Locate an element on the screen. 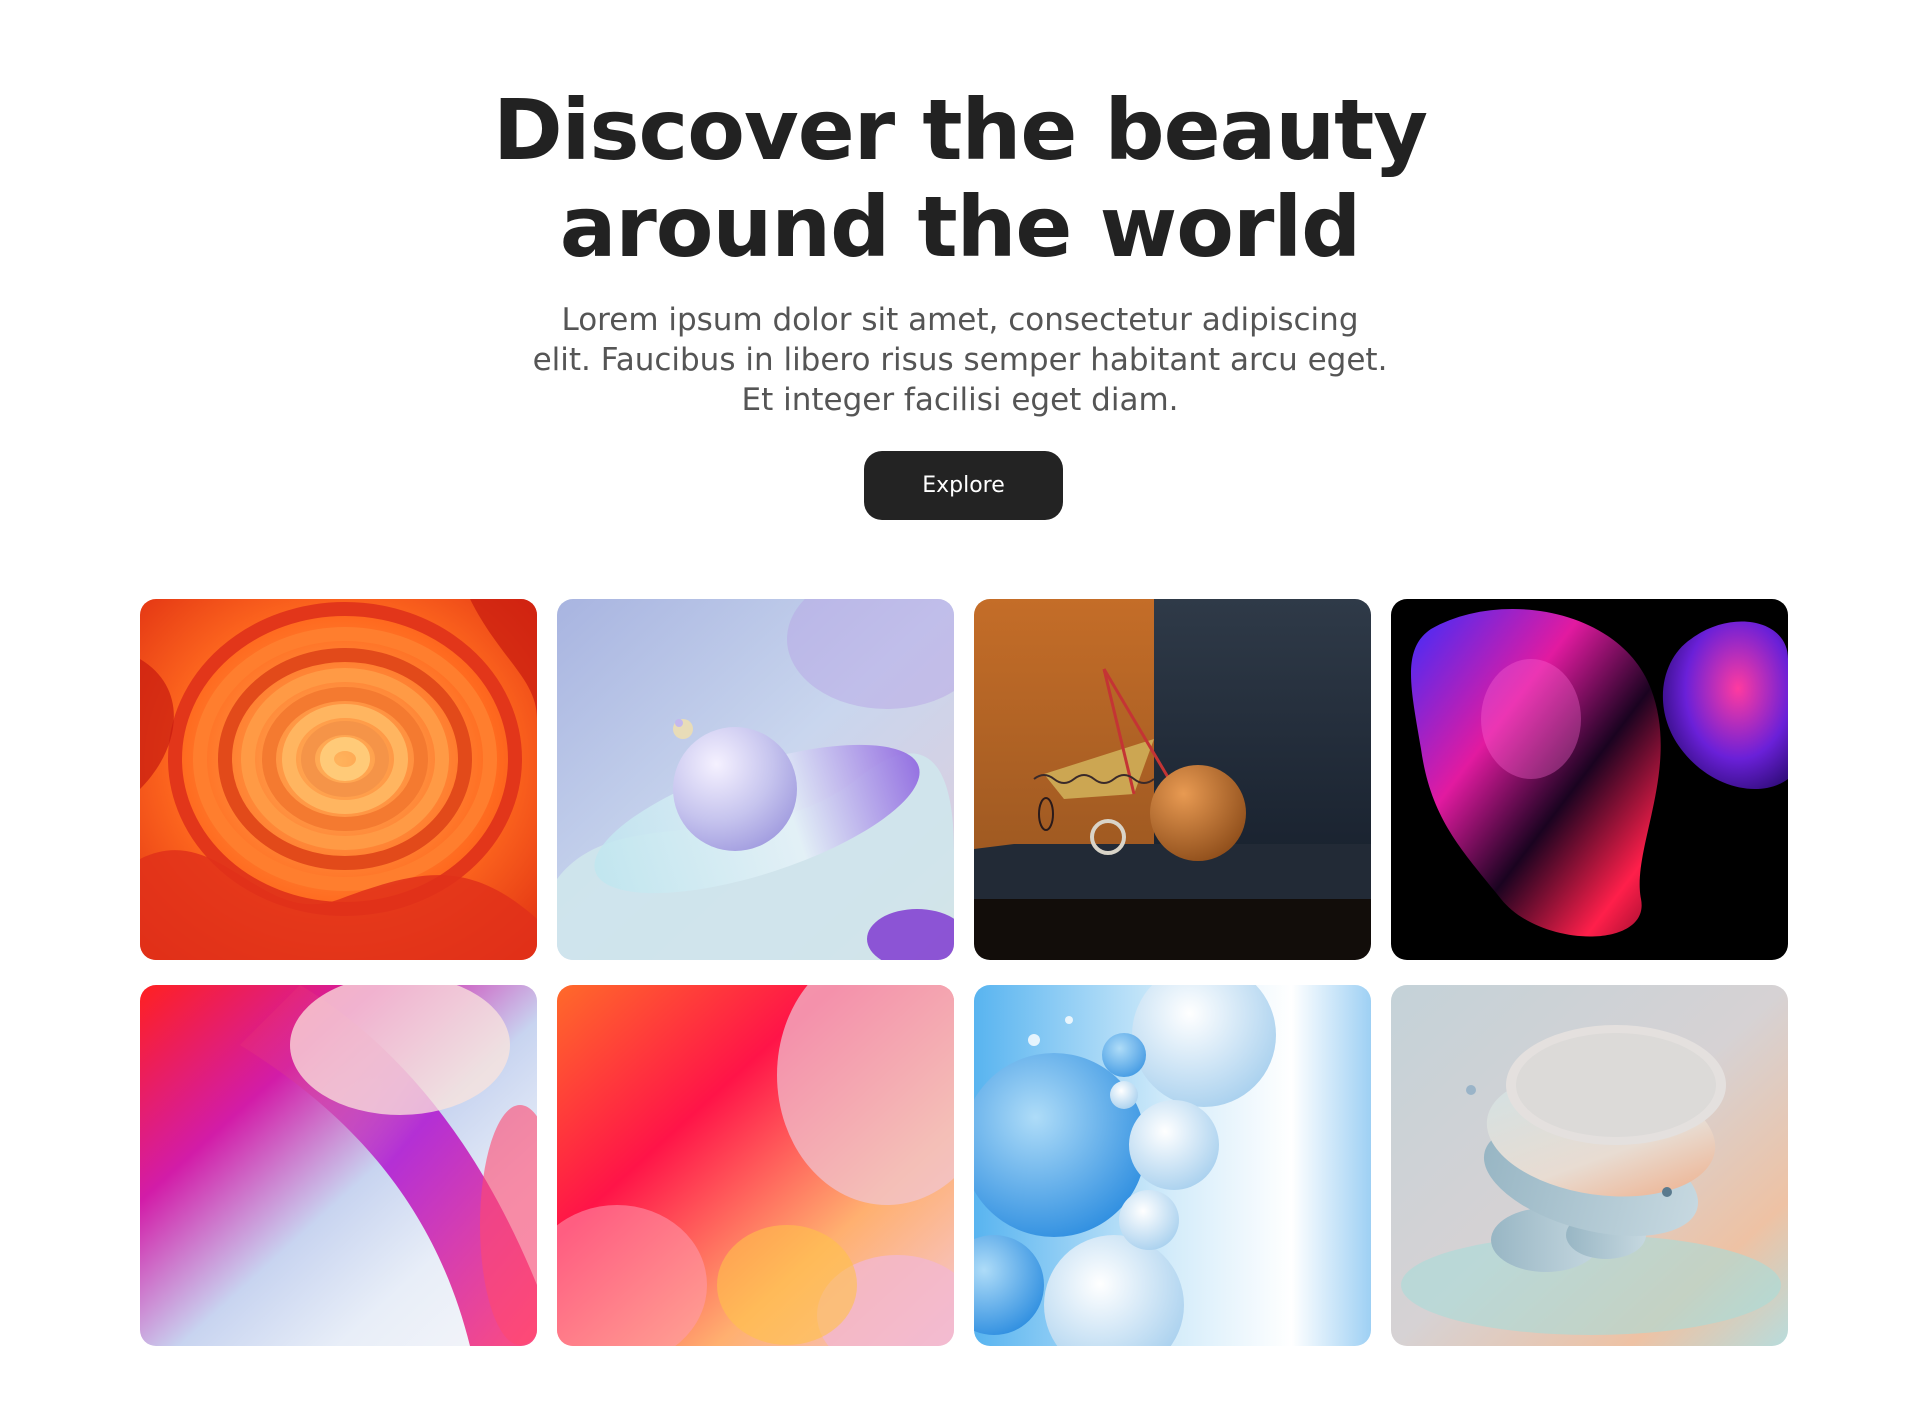  orange-swirl-artwork is located at coordinates (338, 779).